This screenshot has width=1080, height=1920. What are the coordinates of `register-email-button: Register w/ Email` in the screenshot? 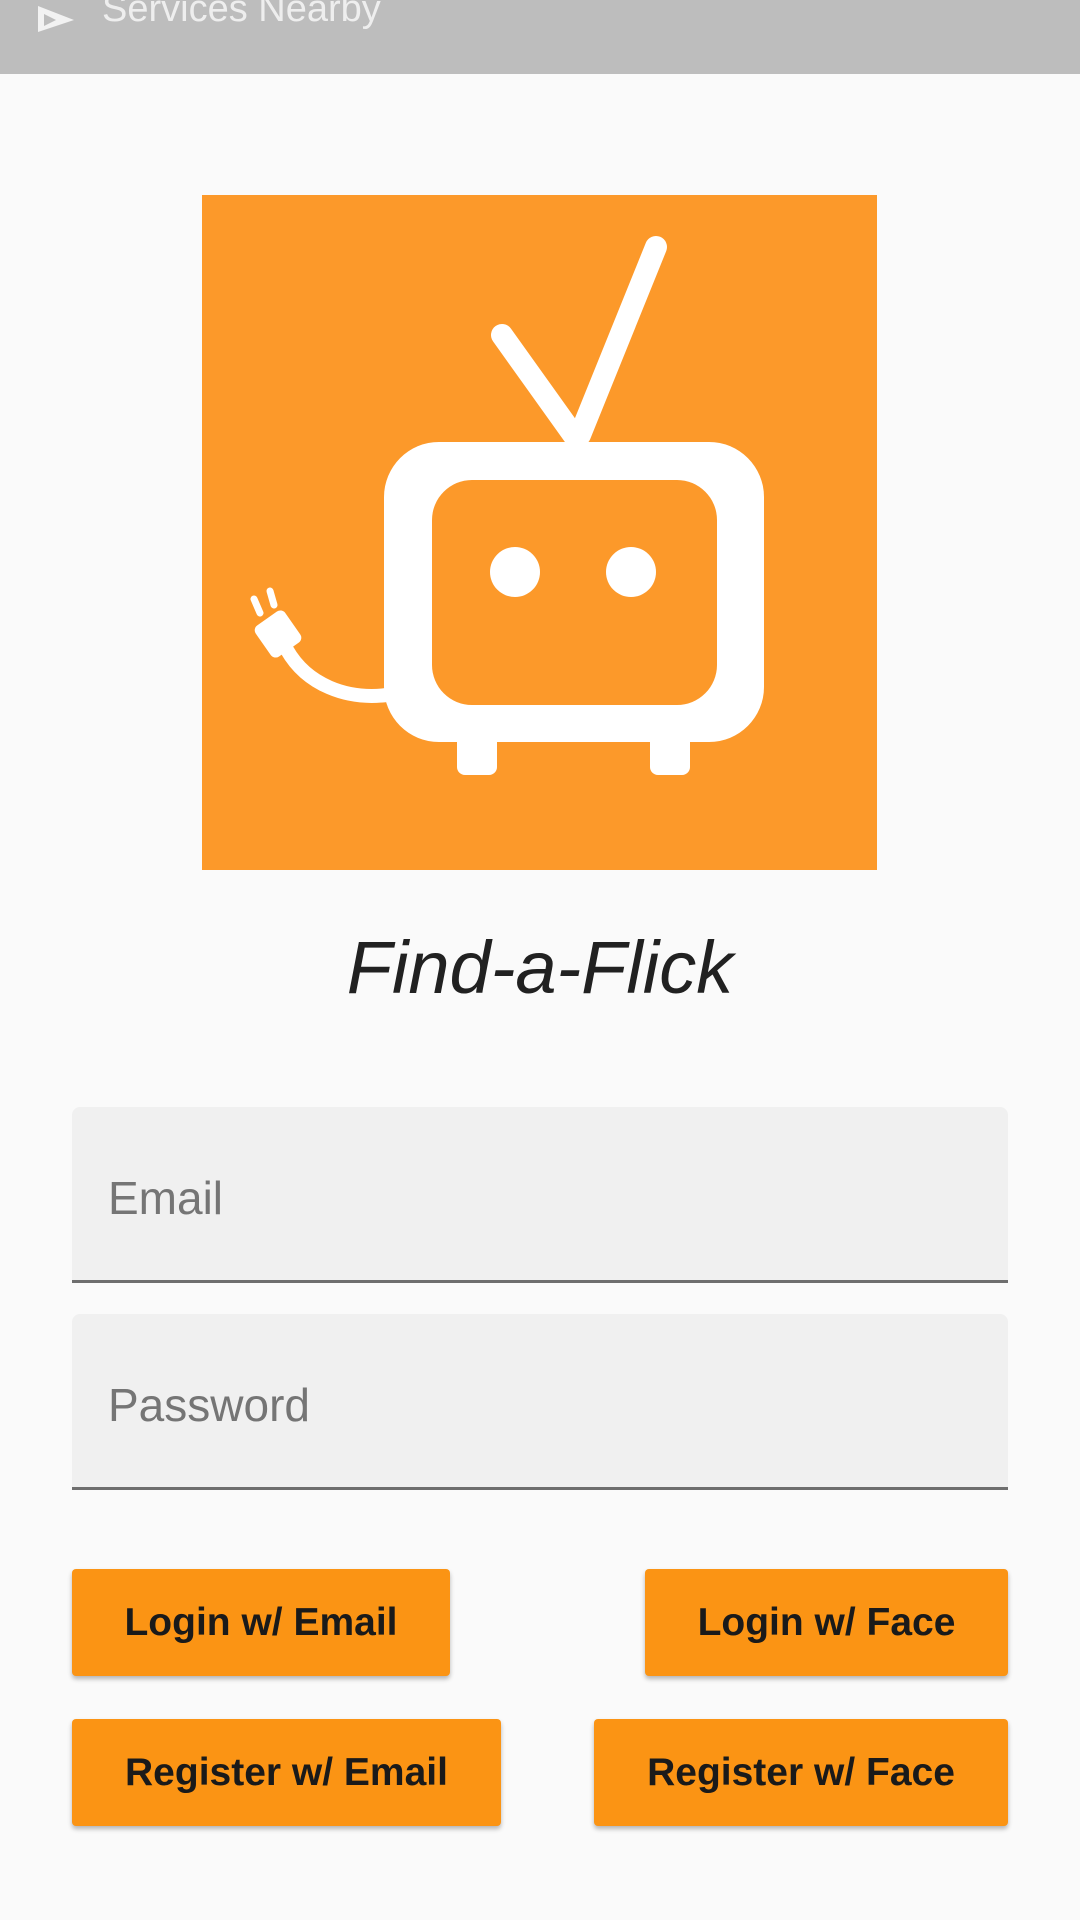 It's located at (286, 1772).